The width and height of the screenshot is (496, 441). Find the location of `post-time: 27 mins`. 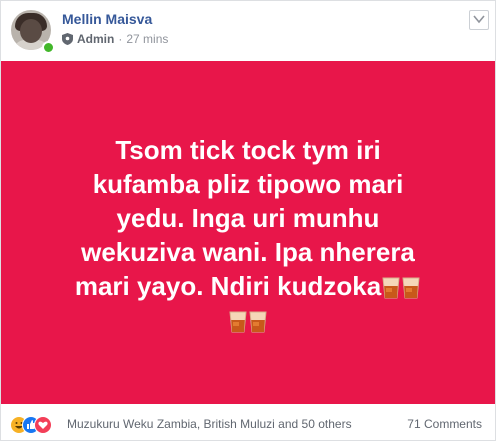

post-time: 27 mins is located at coordinates (147, 39).